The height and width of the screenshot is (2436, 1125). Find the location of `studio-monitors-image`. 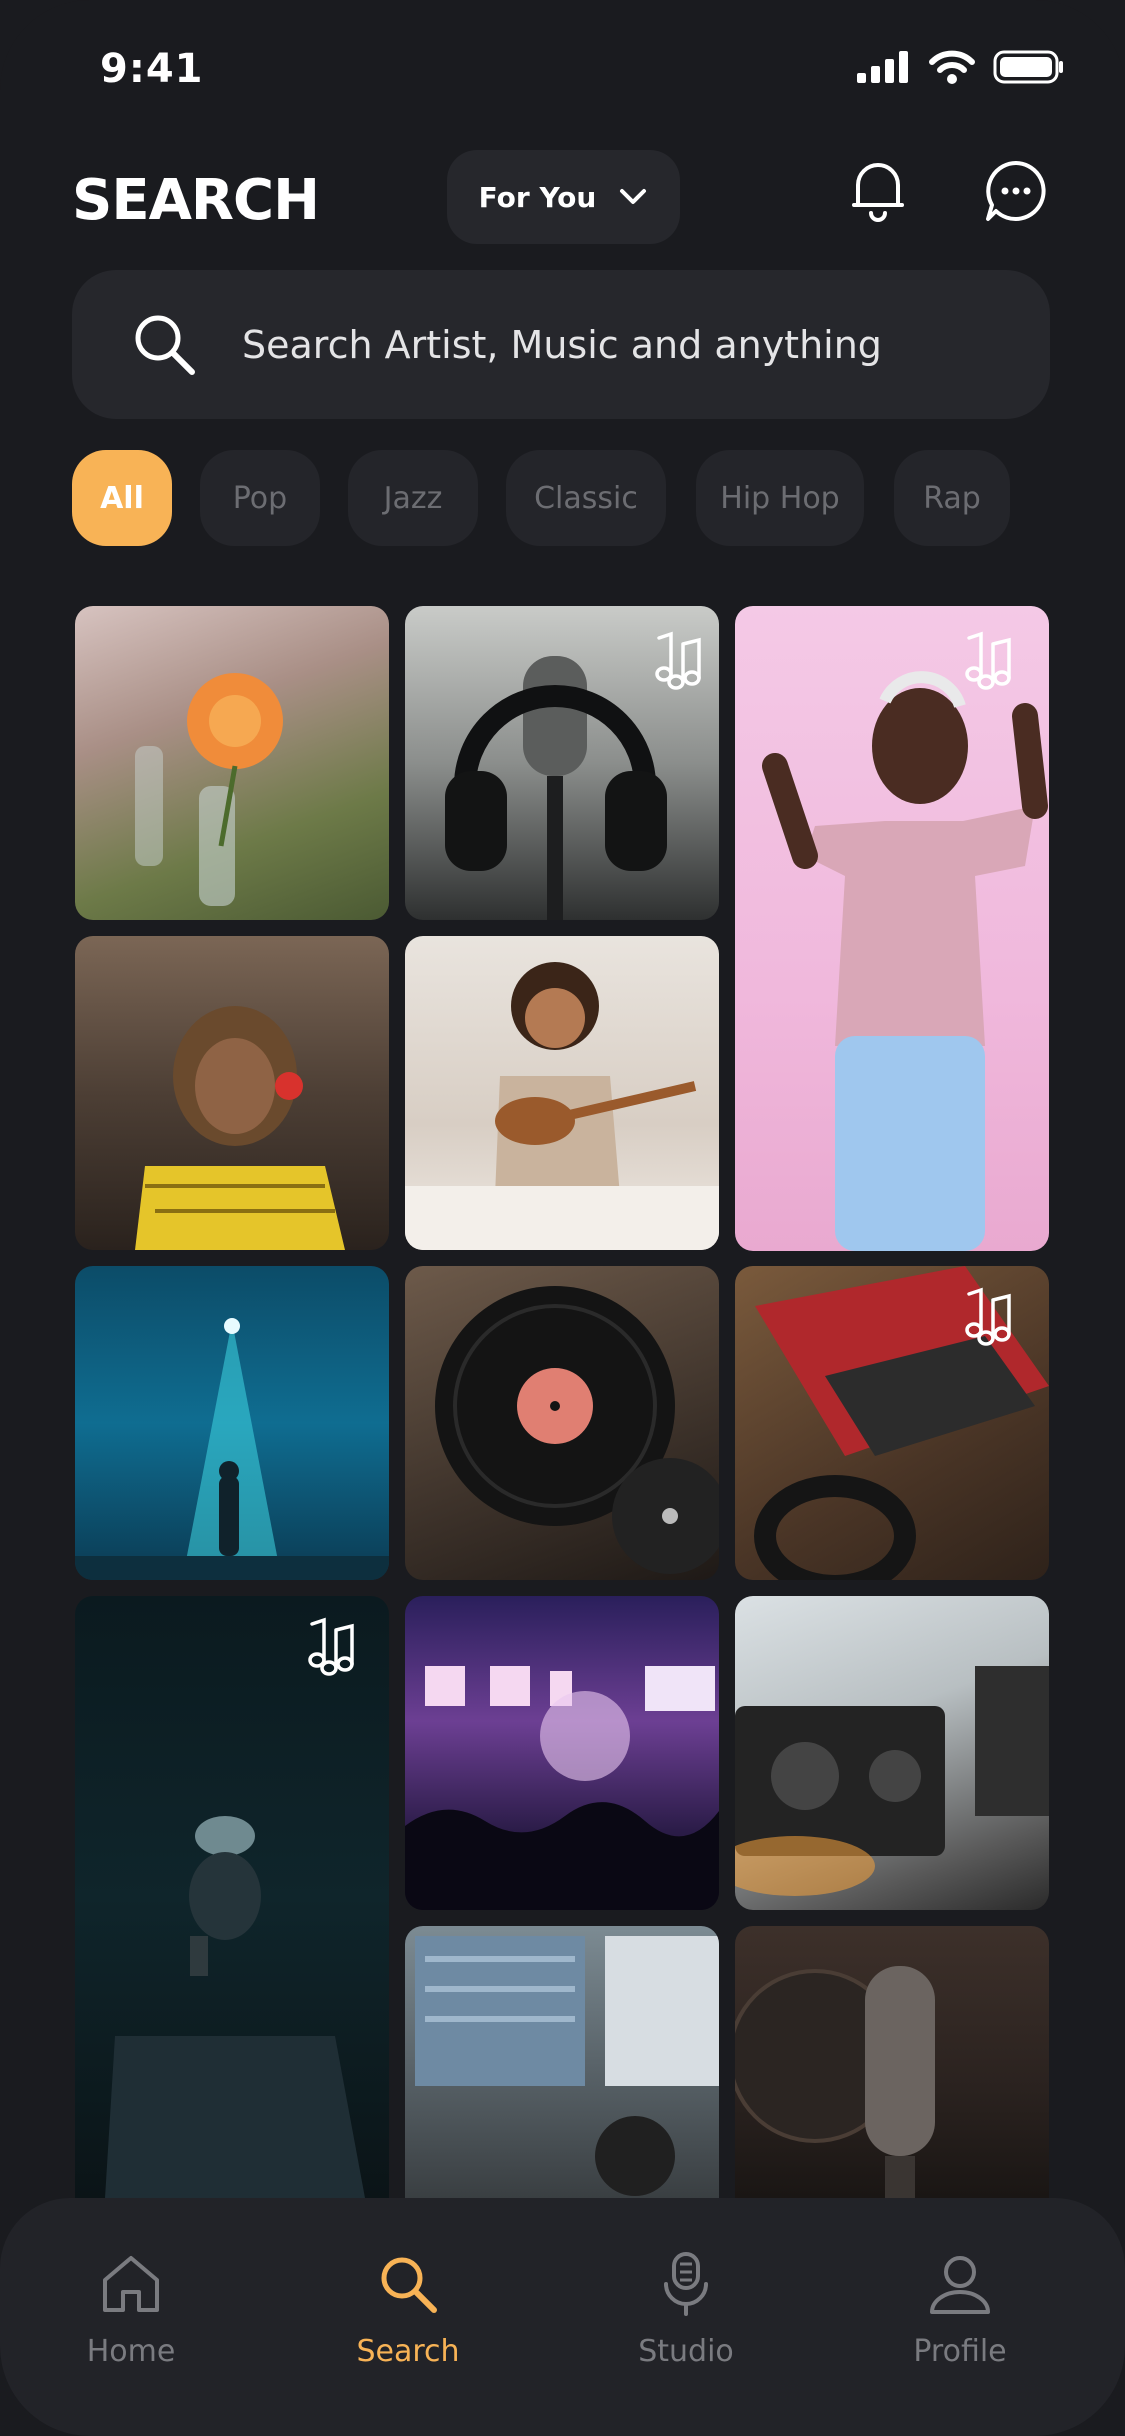

studio-monitors-image is located at coordinates (567, 2066).